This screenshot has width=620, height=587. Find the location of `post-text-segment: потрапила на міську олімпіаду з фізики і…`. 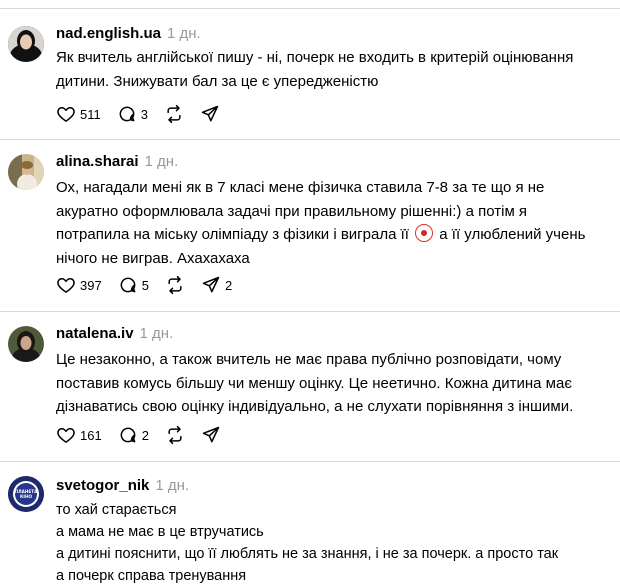

post-text-segment: потрапила на міську олімпіаду з фізики і… is located at coordinates (232, 234).